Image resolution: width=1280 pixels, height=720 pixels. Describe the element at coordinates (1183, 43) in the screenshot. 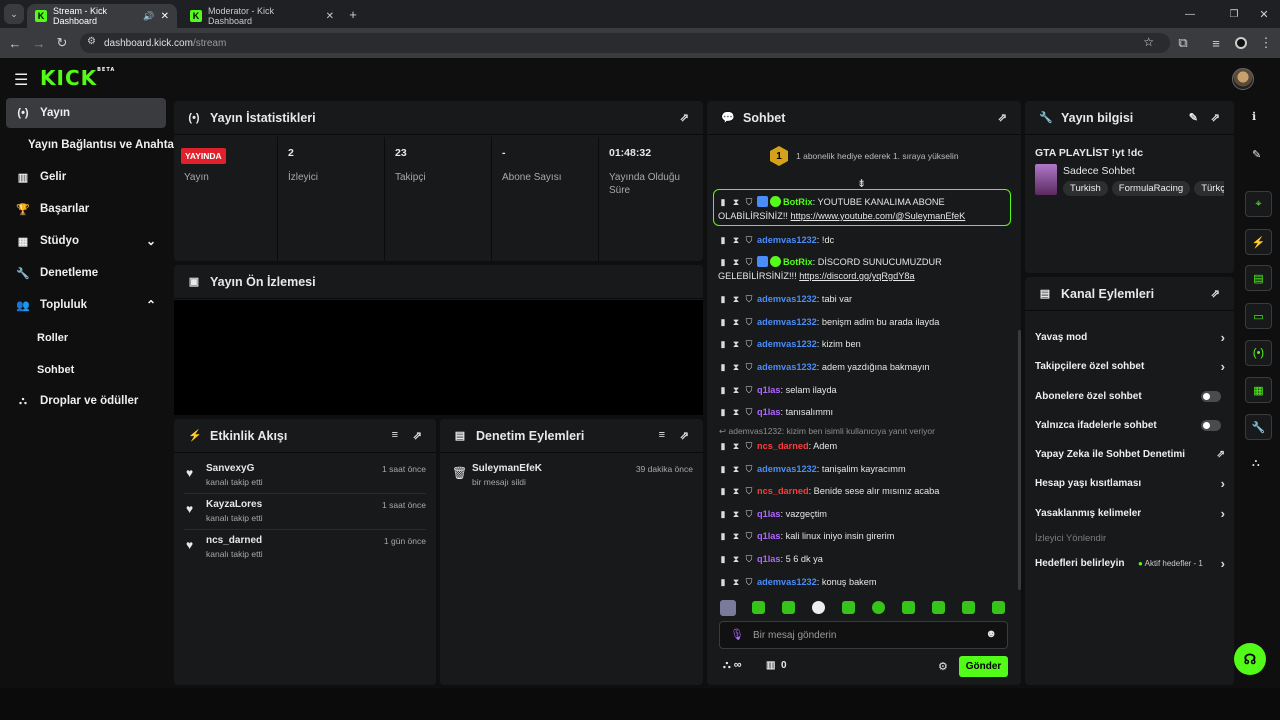

I see `extensions-icon: ⧉` at that location.